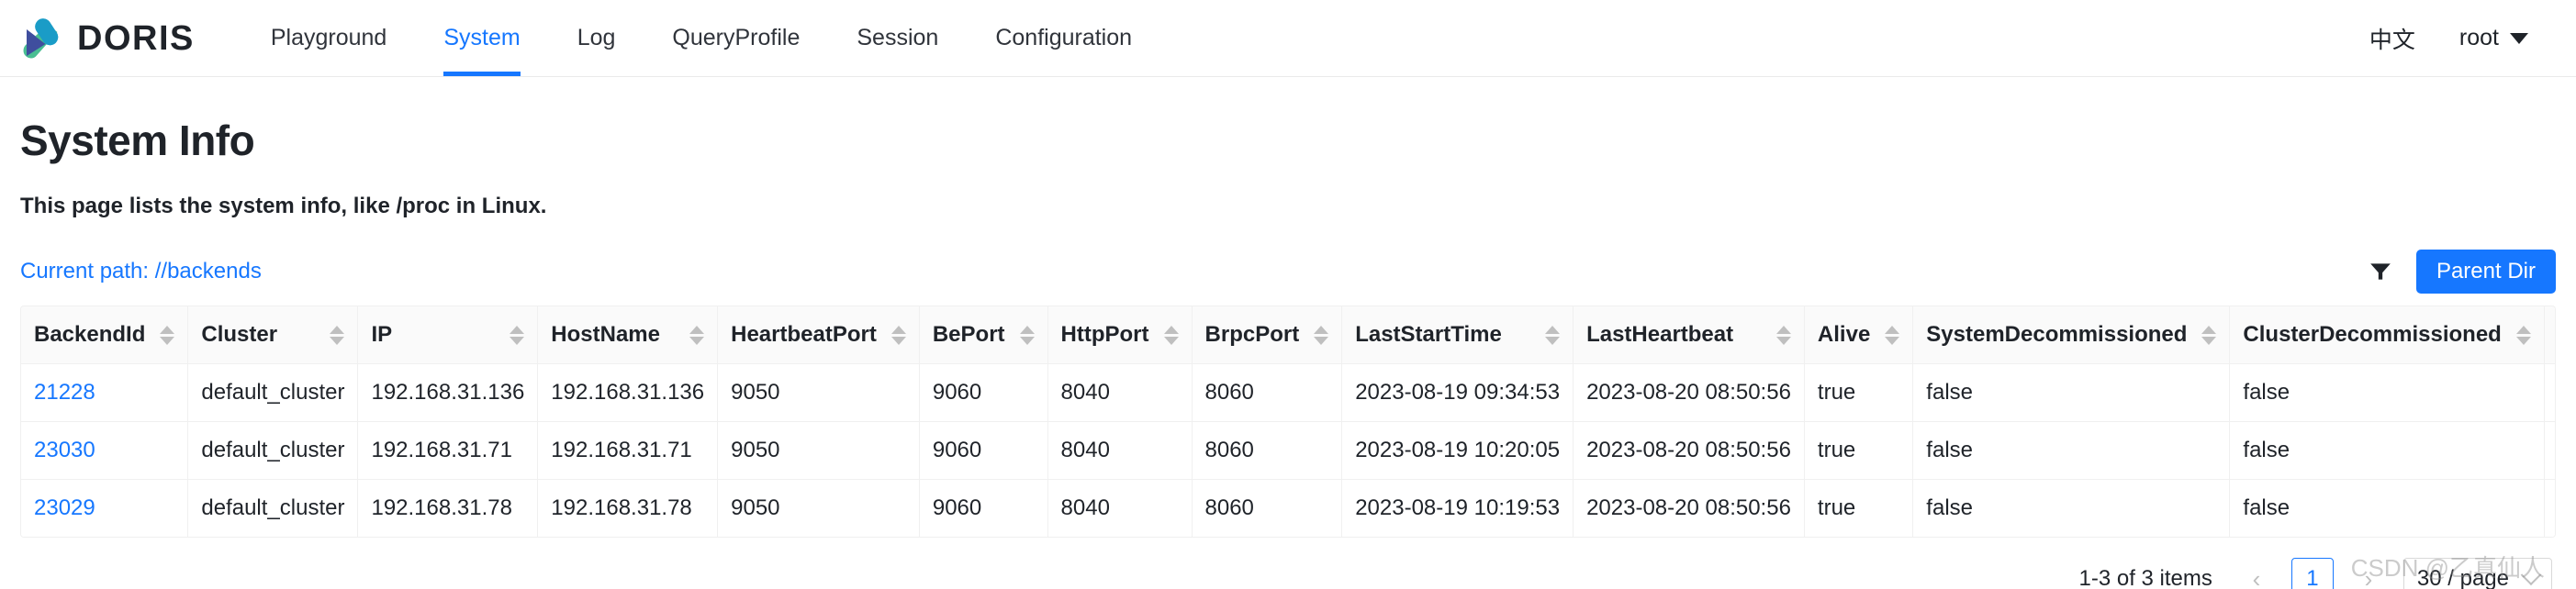  Describe the element at coordinates (1428, 335) in the screenshot. I see `column-header-label: LastStartTime` at that location.